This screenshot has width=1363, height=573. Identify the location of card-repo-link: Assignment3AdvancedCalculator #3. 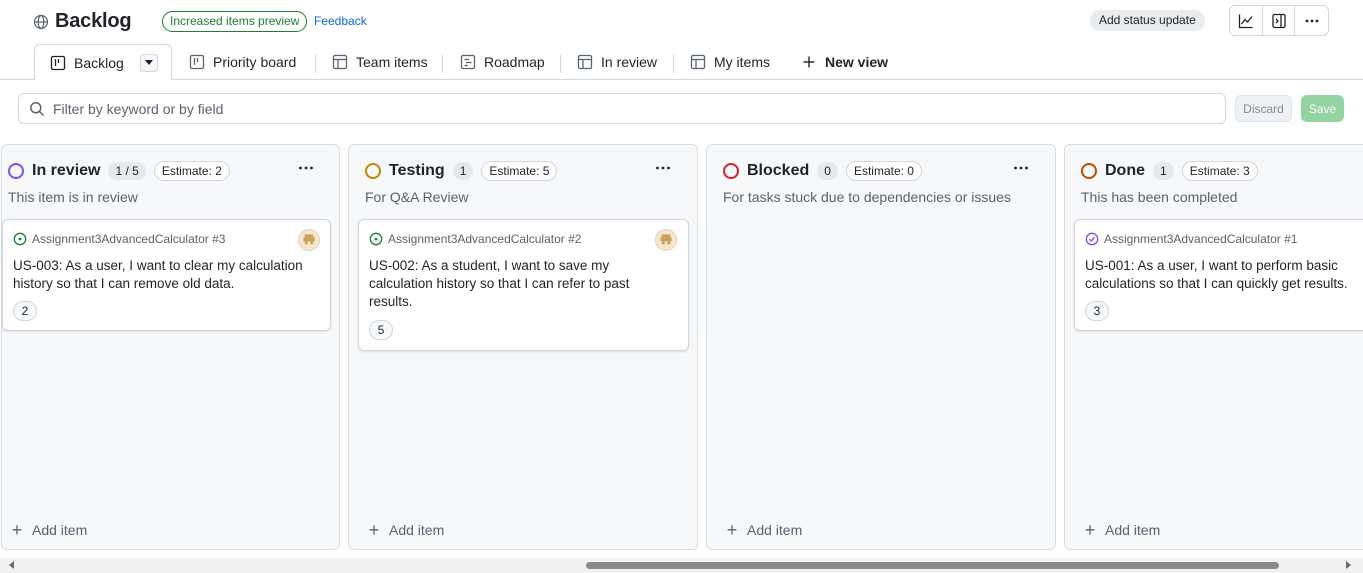
(128, 239).